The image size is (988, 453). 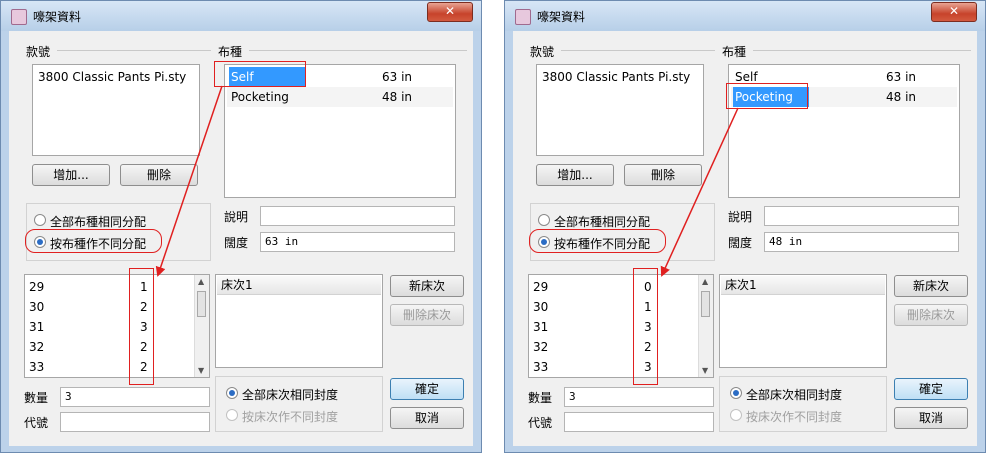 What do you see at coordinates (37, 287) in the screenshot?
I see `size-value: 29` at bounding box center [37, 287].